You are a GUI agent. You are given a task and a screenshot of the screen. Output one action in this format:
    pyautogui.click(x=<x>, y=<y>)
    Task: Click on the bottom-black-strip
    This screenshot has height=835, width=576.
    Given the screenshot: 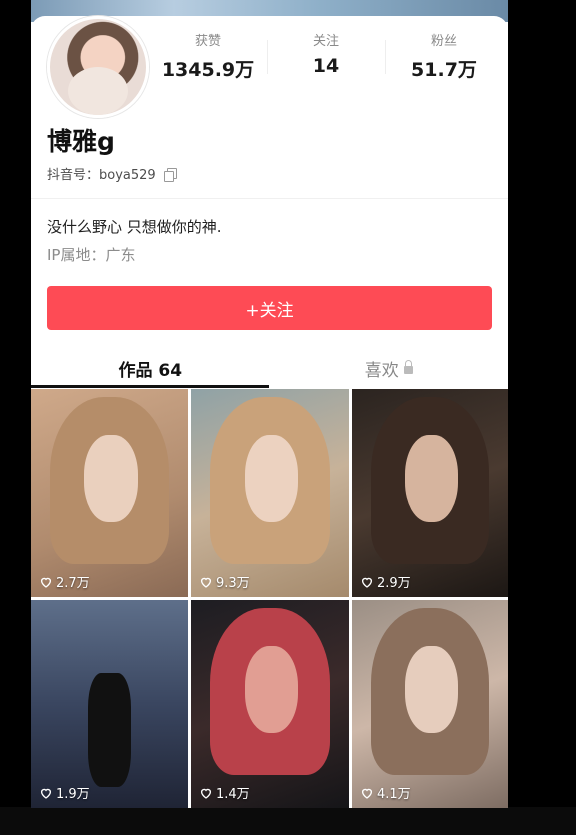 What is the action you would take?
    pyautogui.click(x=288, y=821)
    